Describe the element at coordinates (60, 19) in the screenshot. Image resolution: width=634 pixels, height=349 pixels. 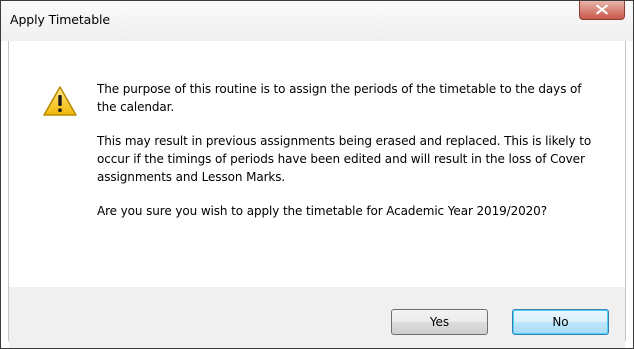
I see `window-title: Apply Timetable` at that location.